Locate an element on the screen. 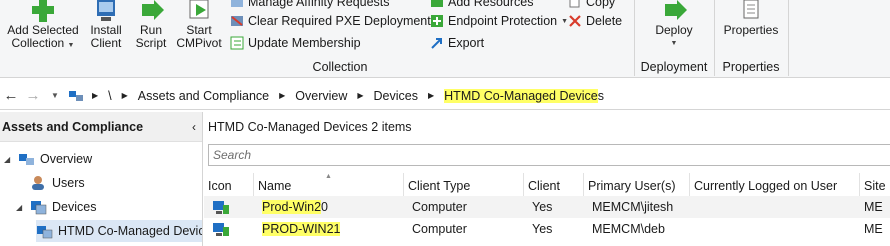 Image resolution: width=890 pixels, height=246 pixels. column-header-site: Site is located at coordinates (875, 185).